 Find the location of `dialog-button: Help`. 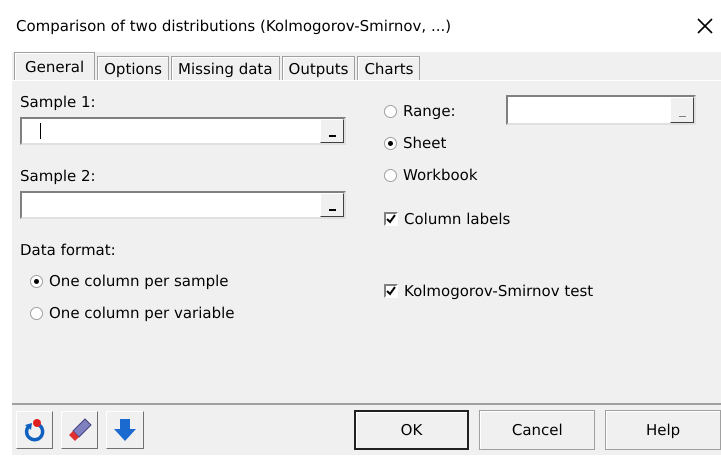

dialog-button: Help is located at coordinates (663, 430).